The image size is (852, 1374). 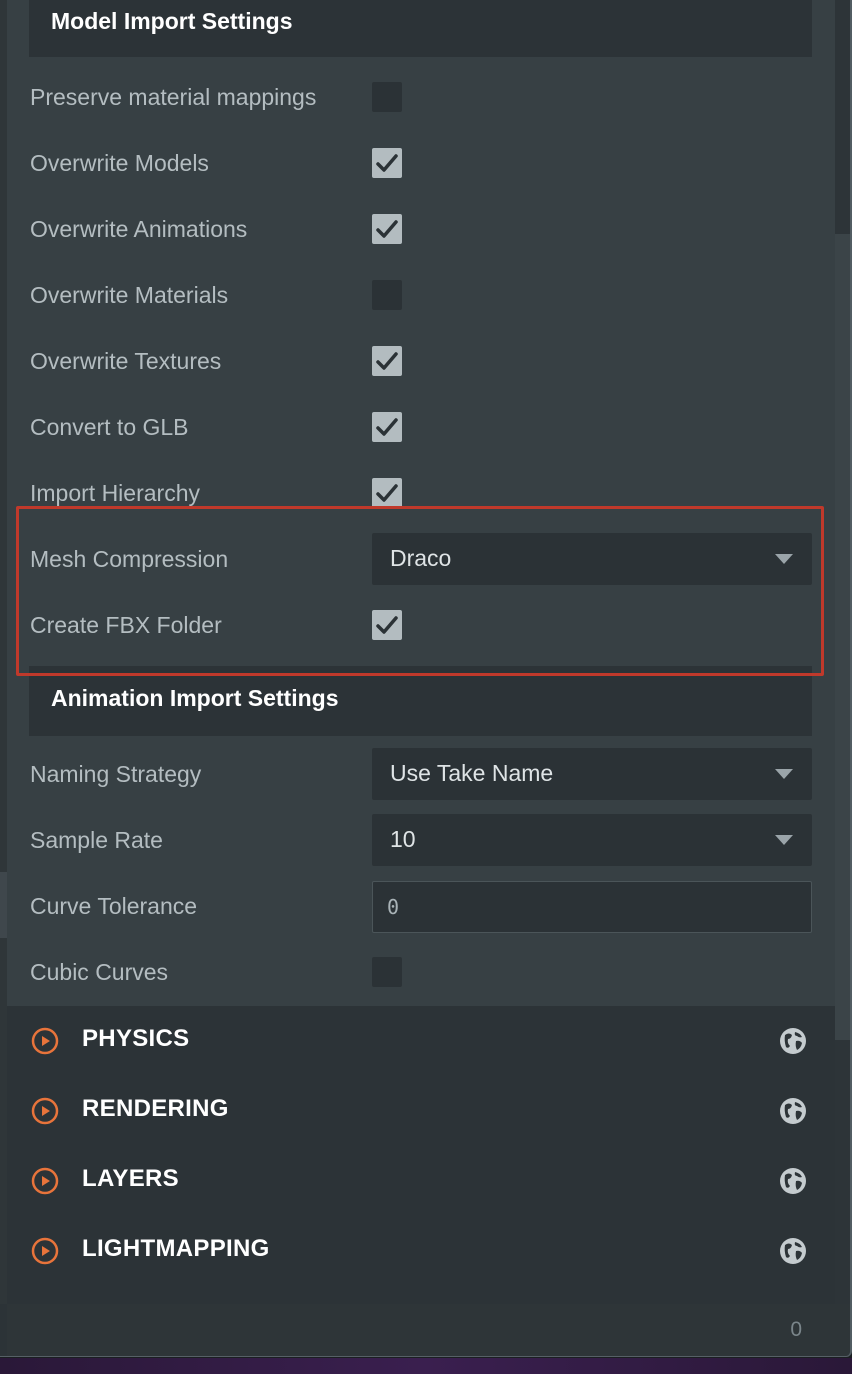 What do you see at coordinates (173, 97) in the screenshot?
I see `preserve-material-mappings-label: Preserve material mappings` at bounding box center [173, 97].